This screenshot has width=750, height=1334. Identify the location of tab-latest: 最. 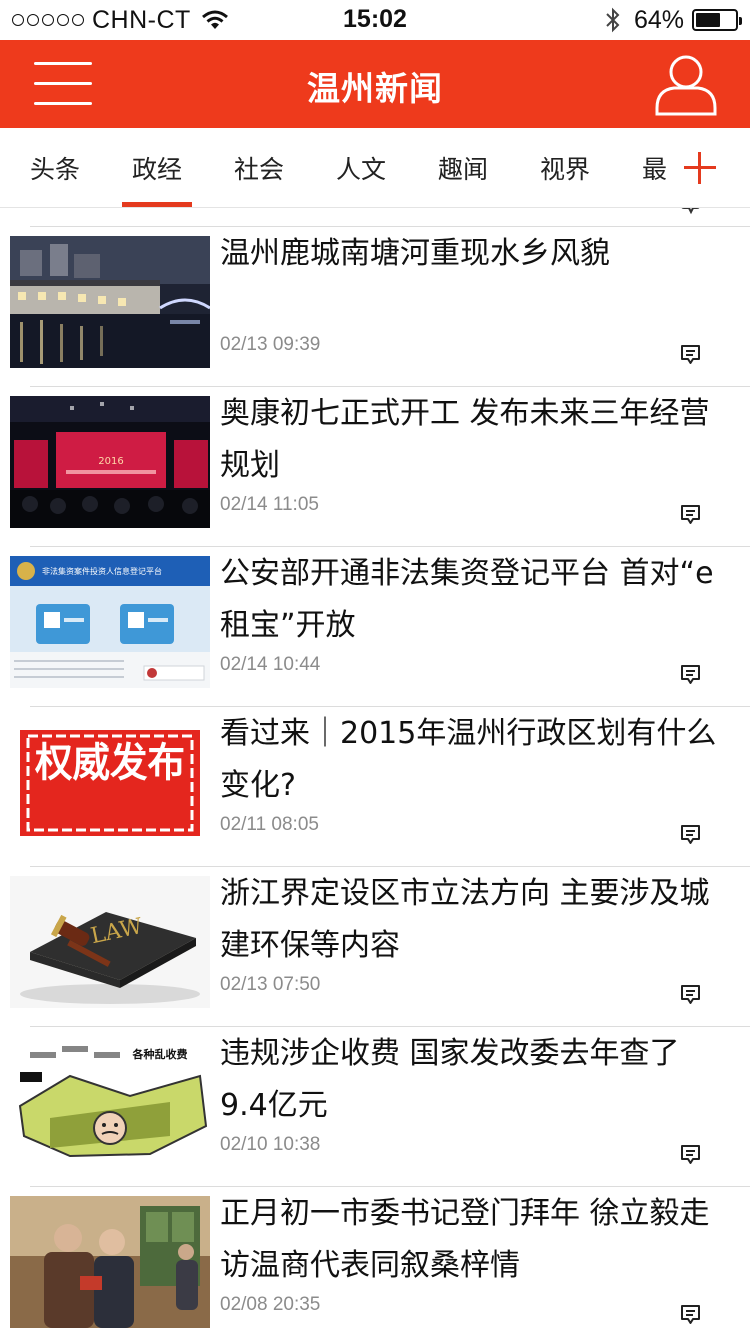
(654, 168).